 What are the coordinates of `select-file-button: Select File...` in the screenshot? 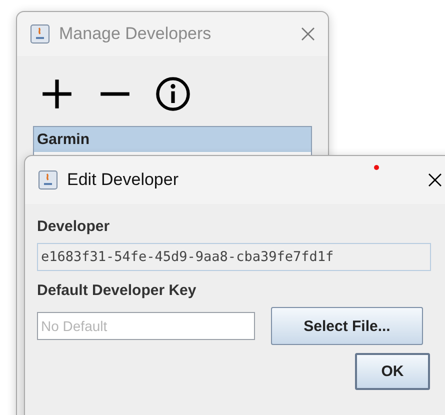 It's located at (347, 326).